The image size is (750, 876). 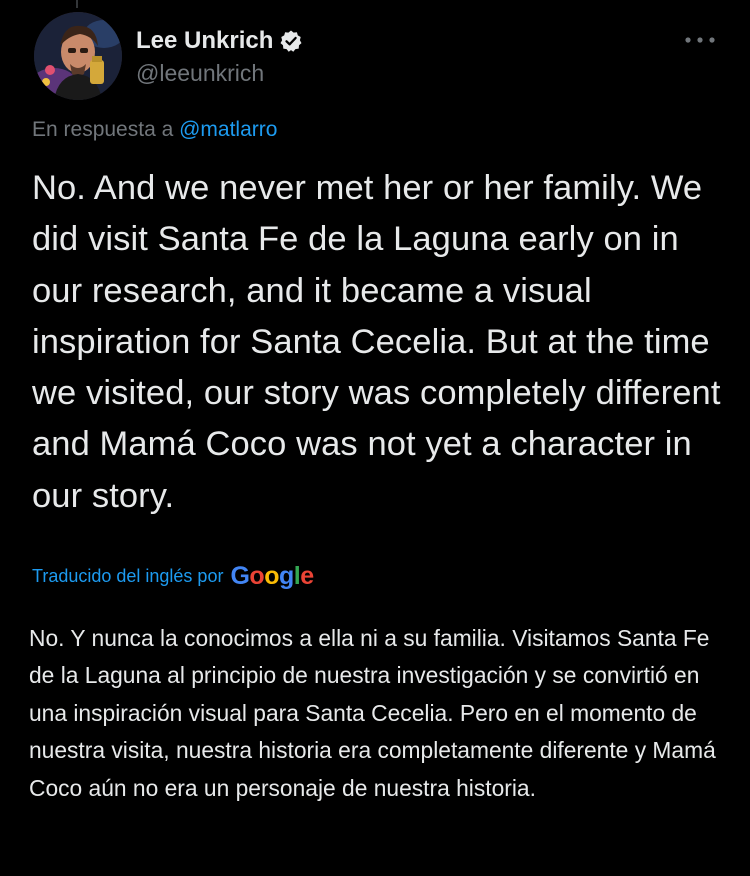 What do you see at coordinates (103, 129) in the screenshot?
I see `reply-prefix: En respuesta a` at bounding box center [103, 129].